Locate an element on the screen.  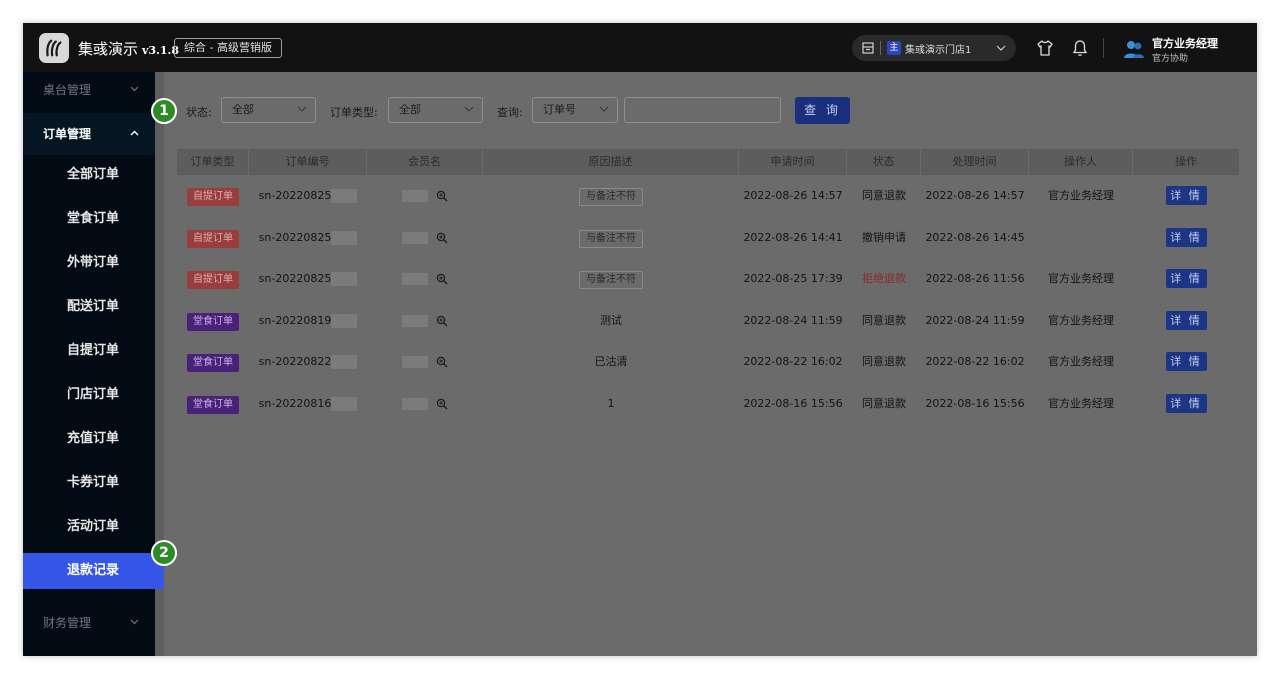
process-time: 2022-08-26 11:56 is located at coordinates (975, 279).